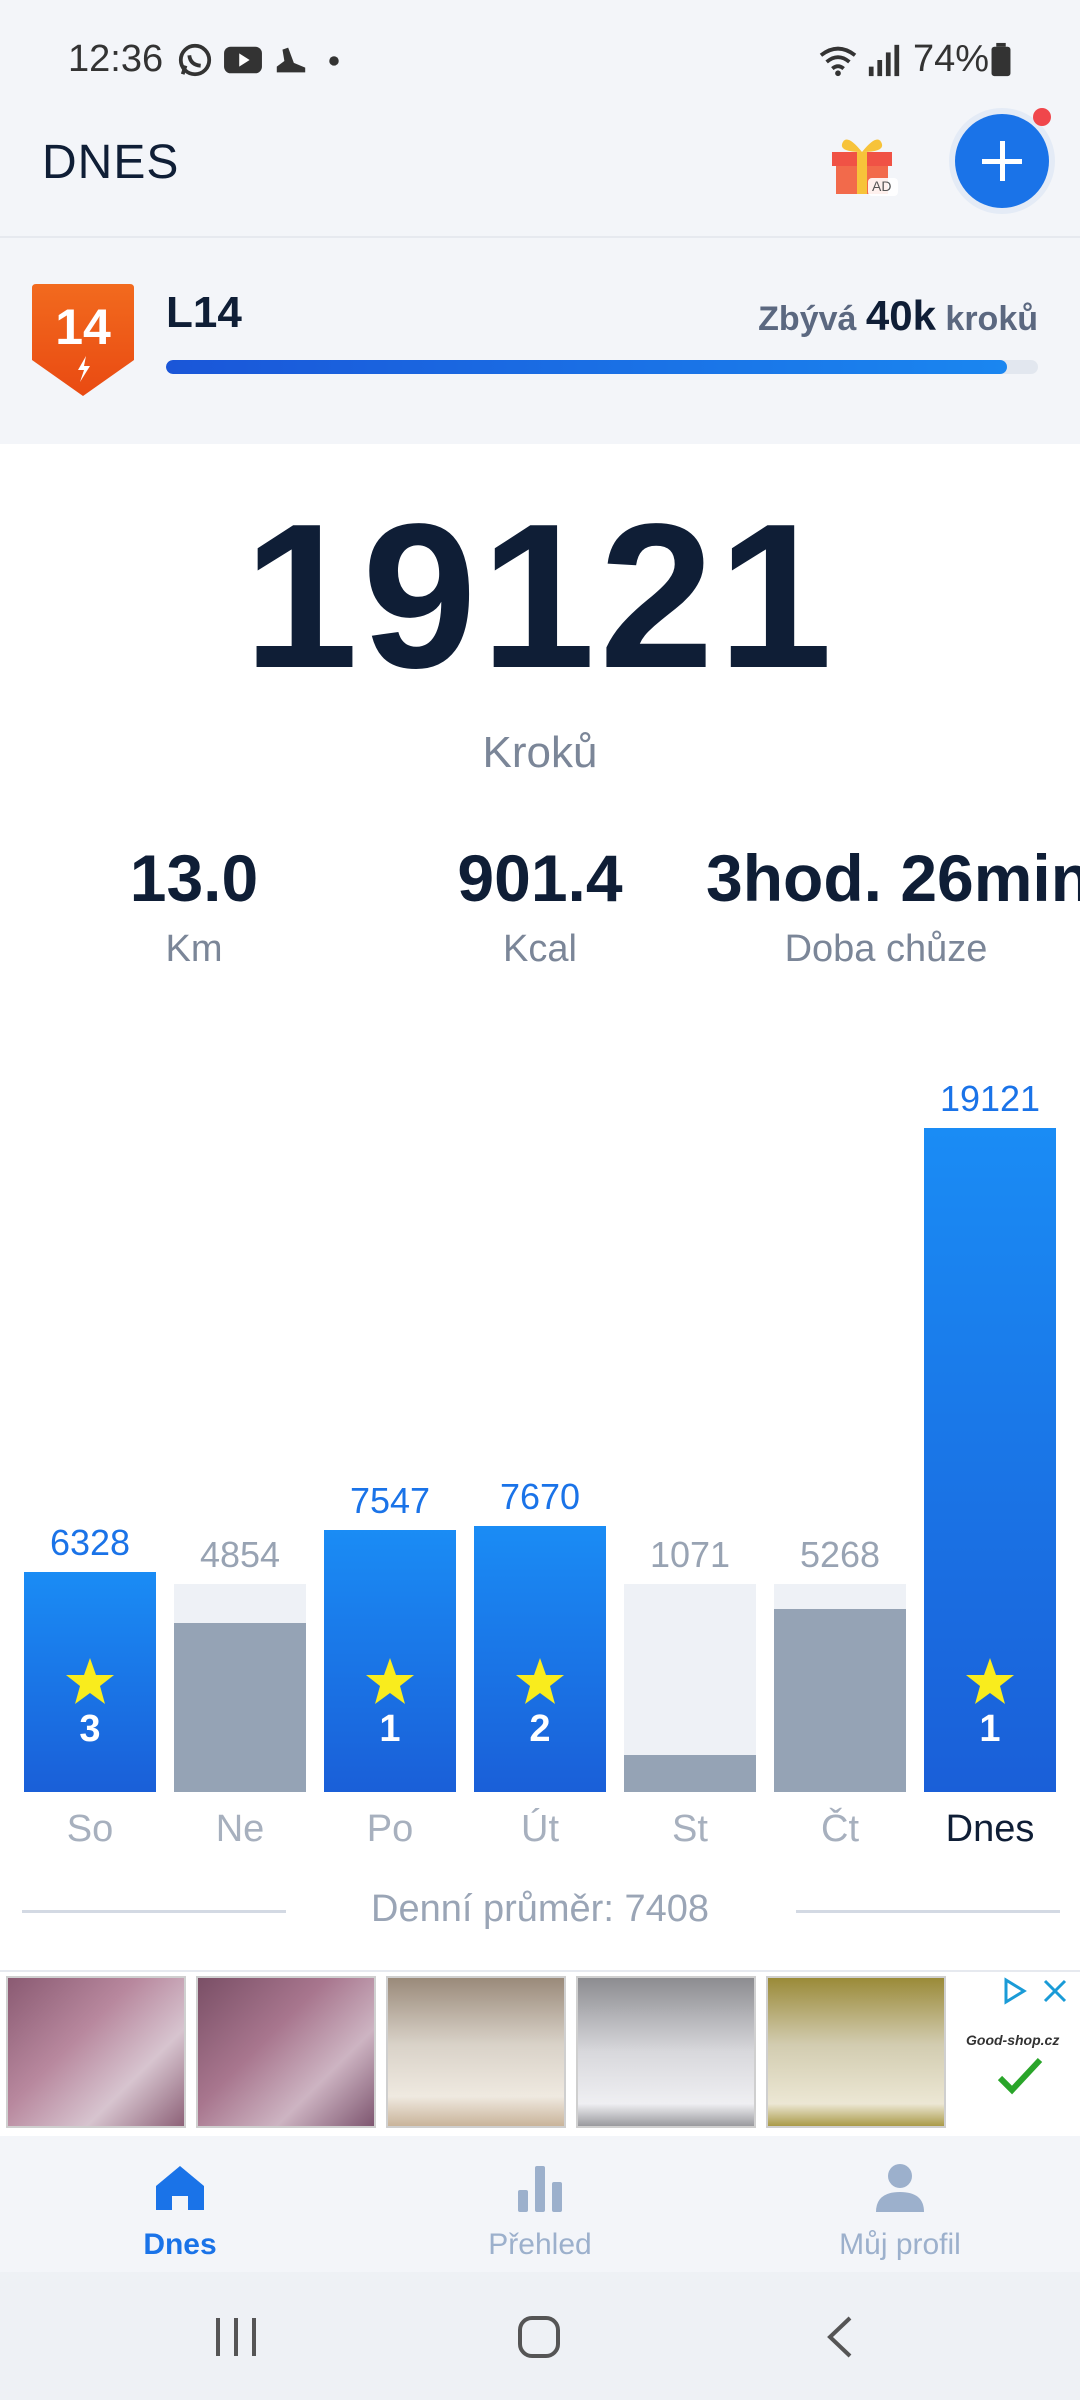 The height and width of the screenshot is (2400, 1080). I want to click on nav-profile-label: Můj profil, so click(900, 2245).